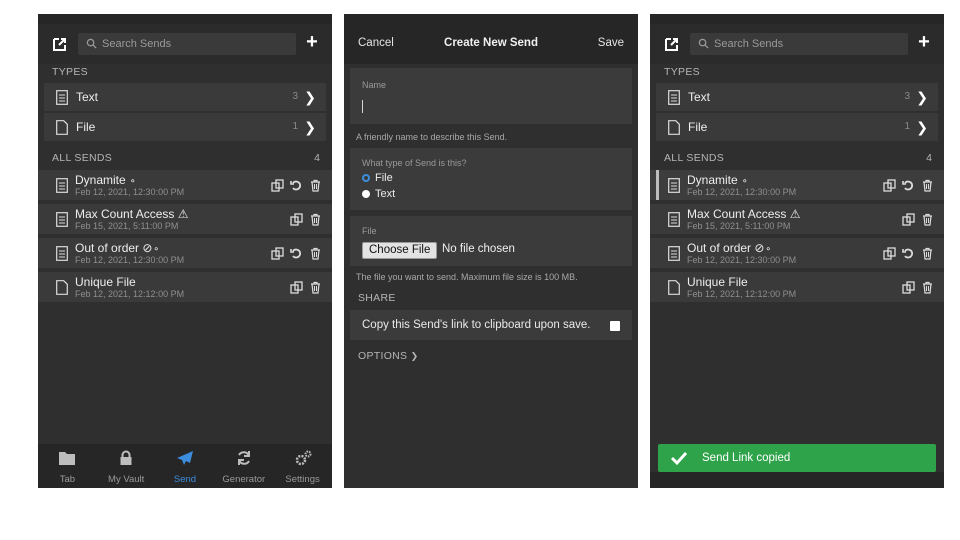 The height and width of the screenshot is (540, 960). I want to click on lock-icon, so click(126, 457).